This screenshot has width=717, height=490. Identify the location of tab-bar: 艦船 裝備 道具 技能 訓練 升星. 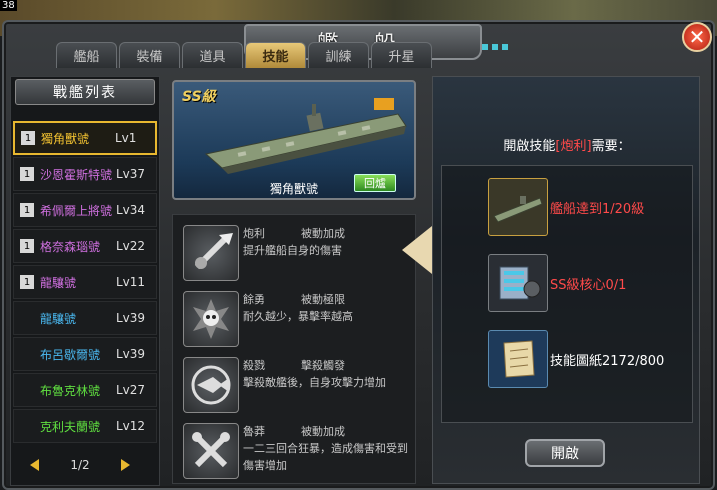
(244, 55).